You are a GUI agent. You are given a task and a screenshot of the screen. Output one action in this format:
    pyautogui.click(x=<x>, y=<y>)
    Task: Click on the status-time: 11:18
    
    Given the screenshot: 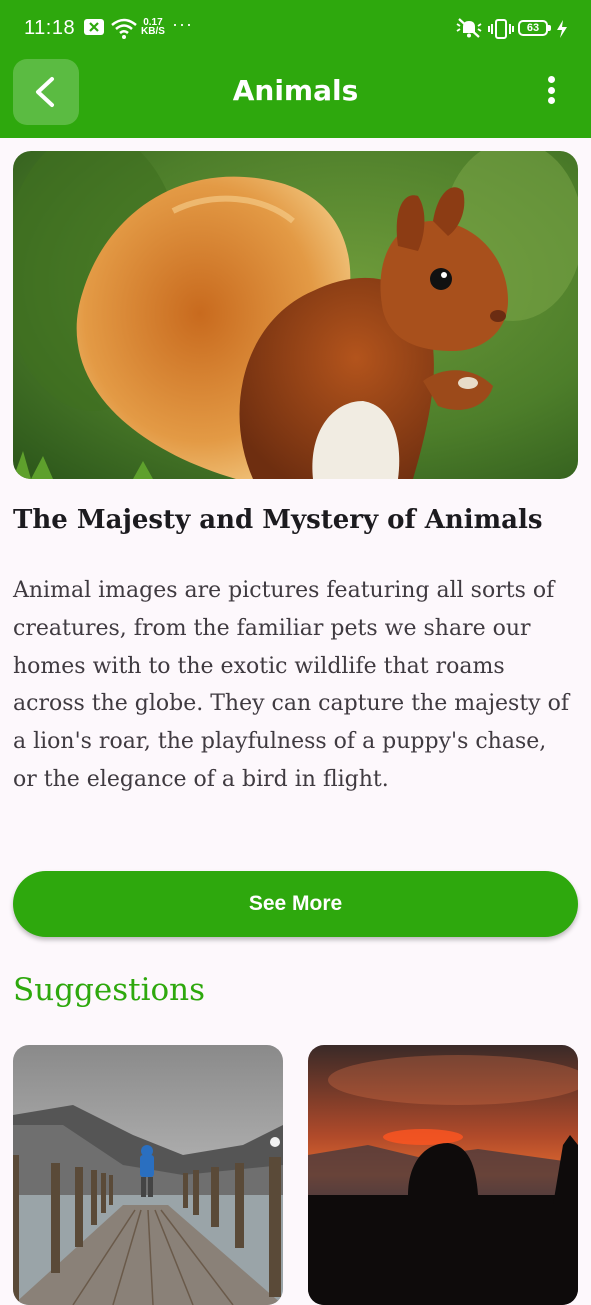 What is the action you would take?
    pyautogui.click(x=50, y=28)
    